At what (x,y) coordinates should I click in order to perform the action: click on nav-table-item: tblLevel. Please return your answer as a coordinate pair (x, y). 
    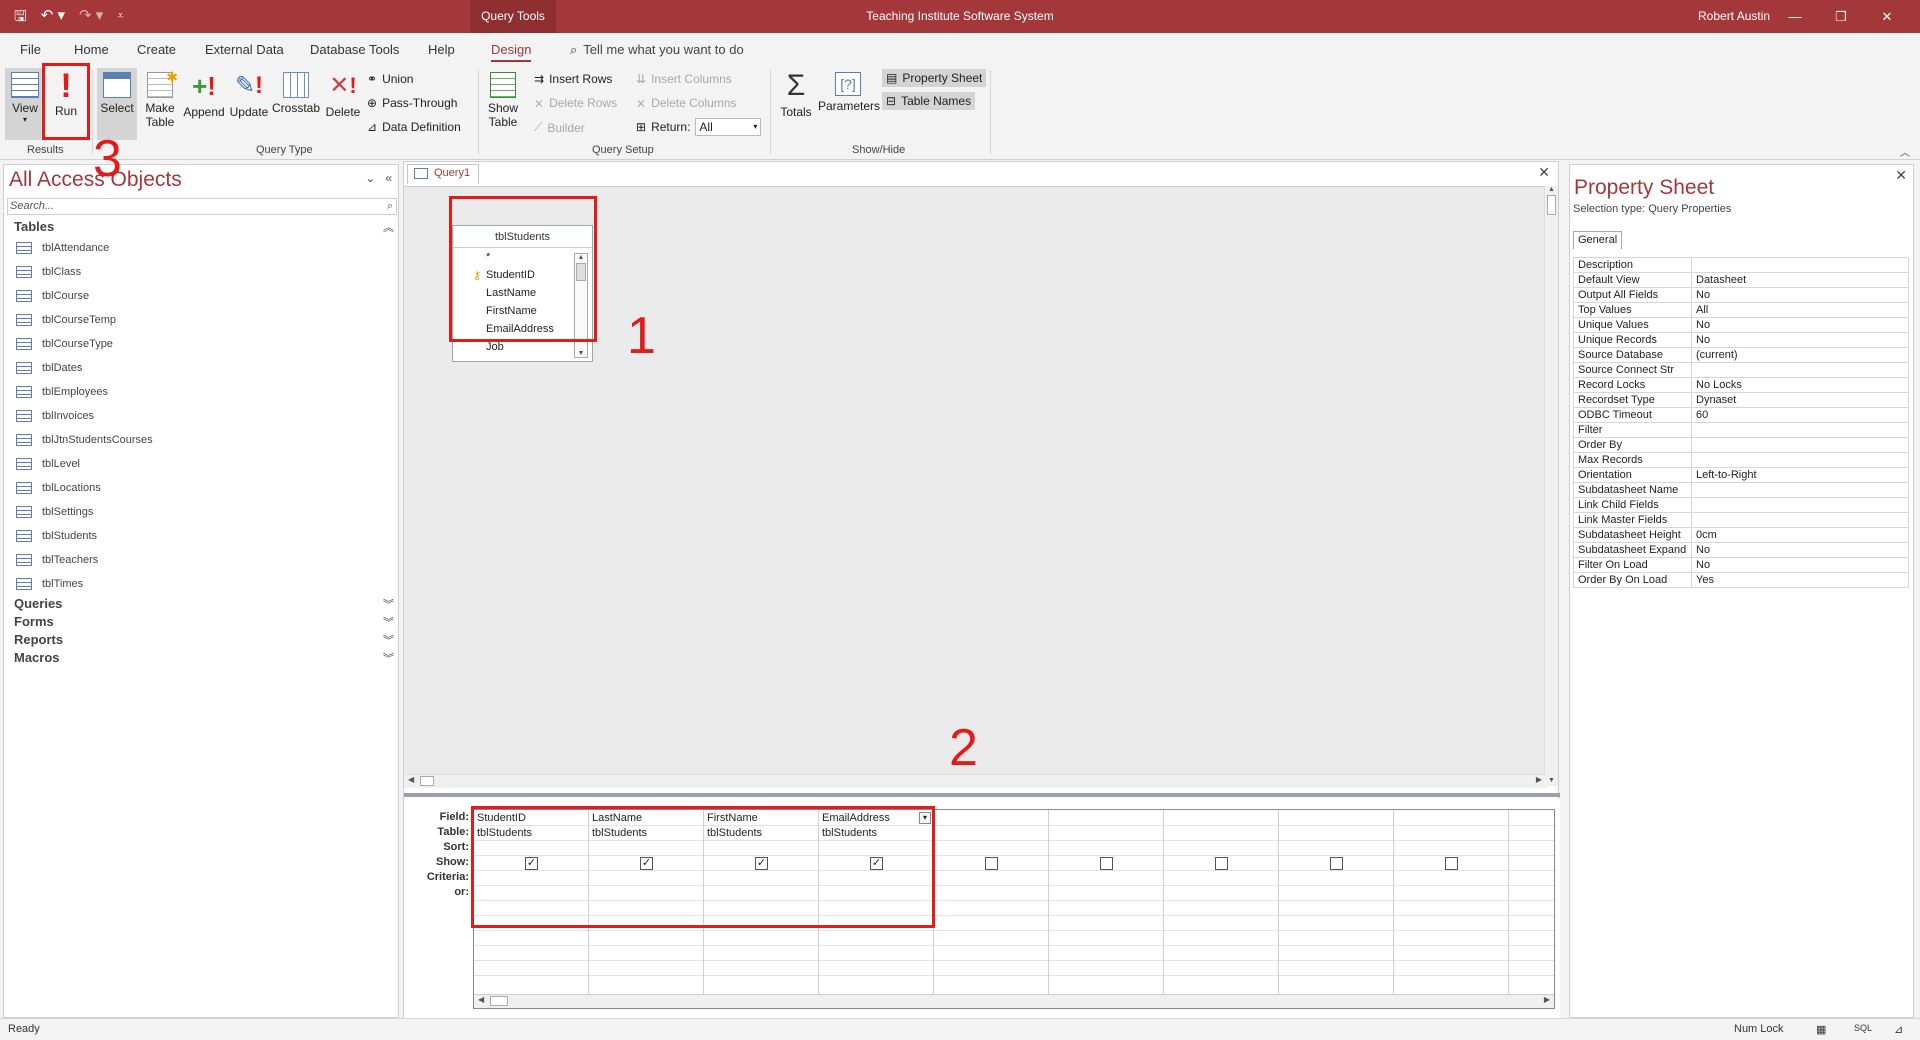
    Looking at the image, I should click on (48, 464).